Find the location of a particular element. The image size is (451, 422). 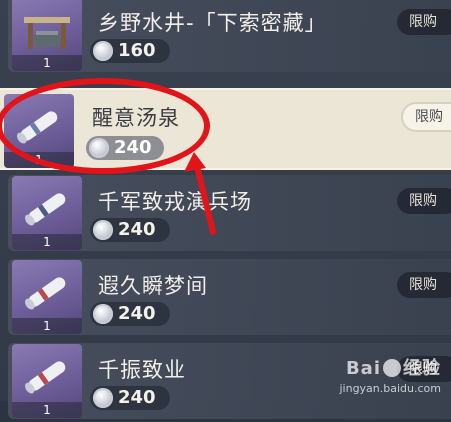

red-arrow-icon is located at coordinates (200, 193).